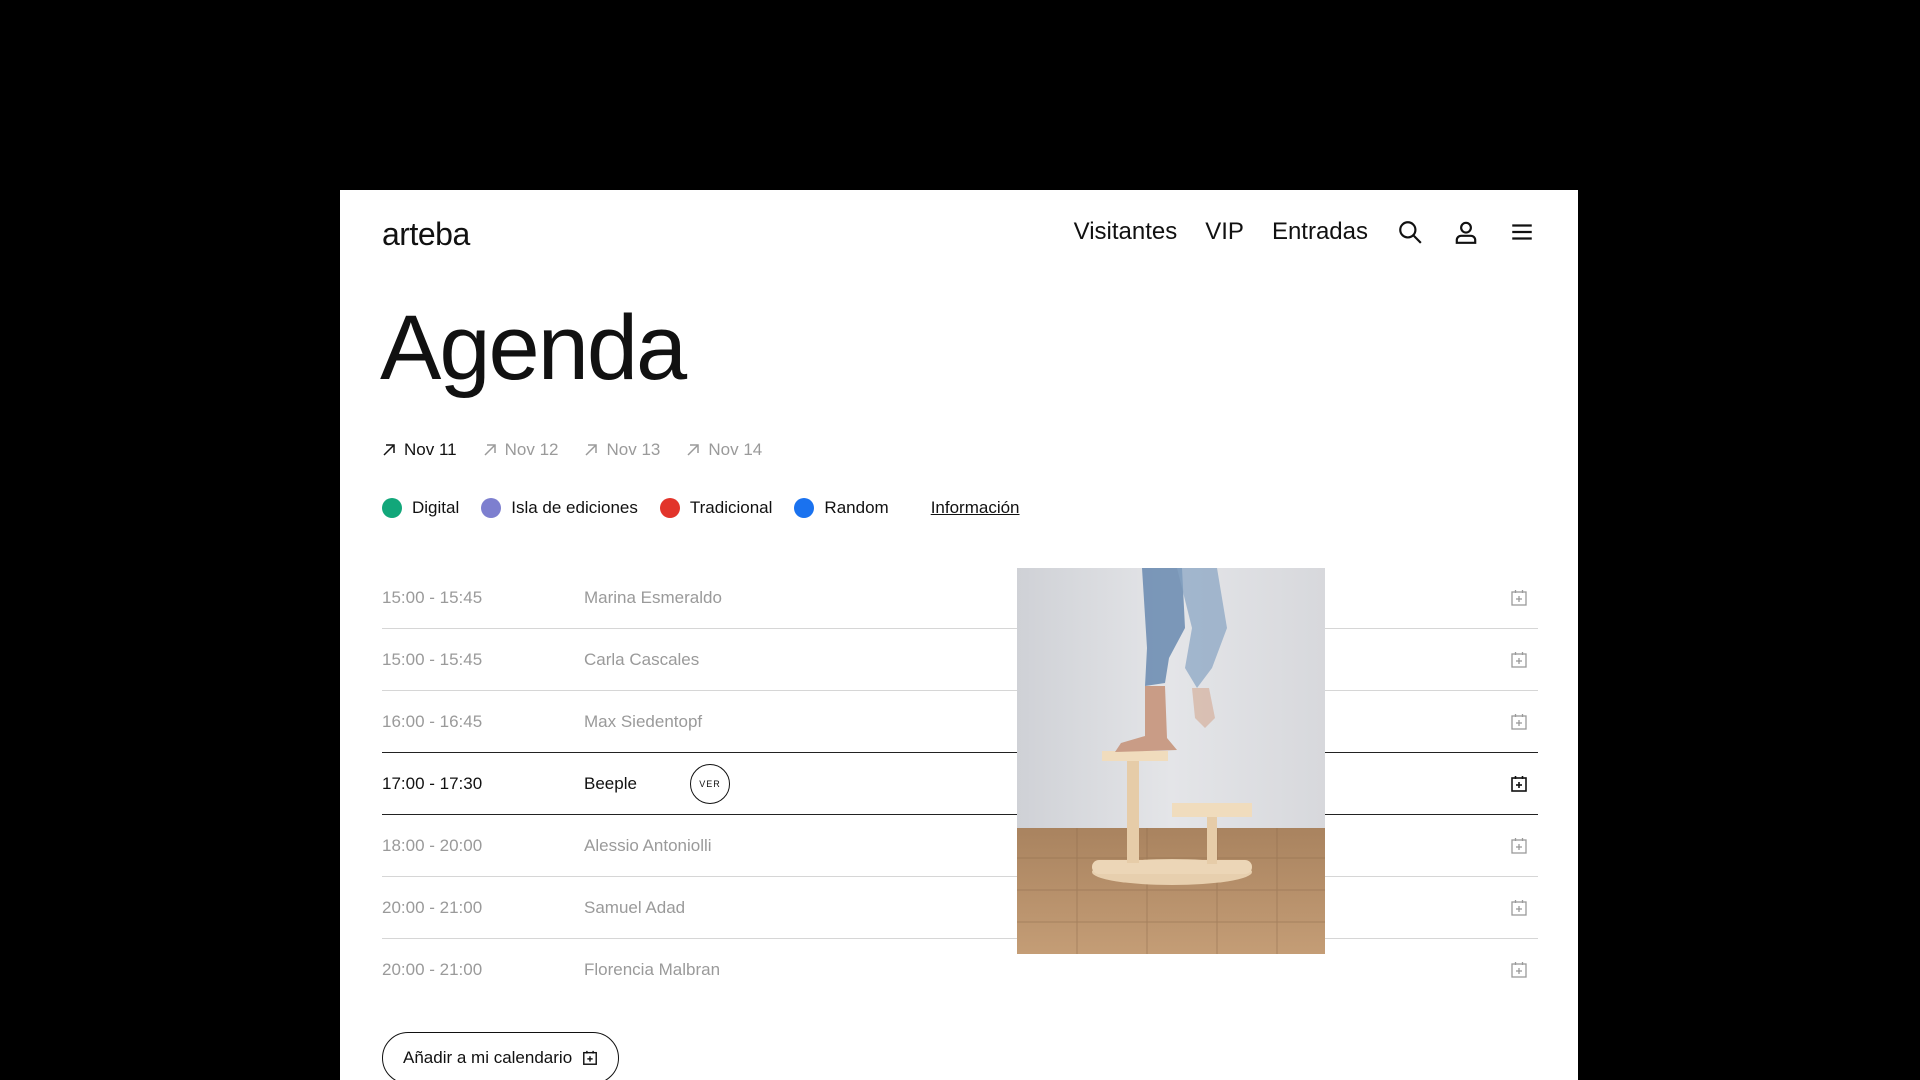  Describe the element at coordinates (574, 507) in the screenshot. I see `legend-label: Isla de ediciones` at that location.